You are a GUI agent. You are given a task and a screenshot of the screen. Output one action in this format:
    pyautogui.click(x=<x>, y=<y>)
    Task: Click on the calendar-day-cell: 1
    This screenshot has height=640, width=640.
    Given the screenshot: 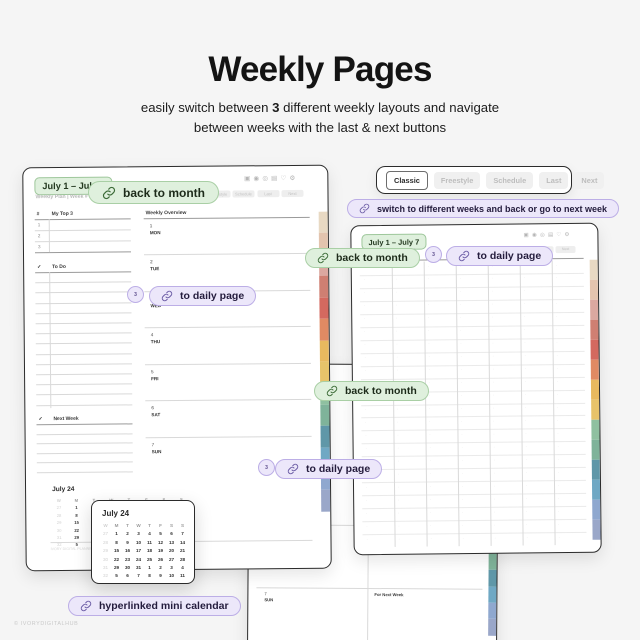 What is the action you would take?
    pyautogui.click(x=116, y=533)
    